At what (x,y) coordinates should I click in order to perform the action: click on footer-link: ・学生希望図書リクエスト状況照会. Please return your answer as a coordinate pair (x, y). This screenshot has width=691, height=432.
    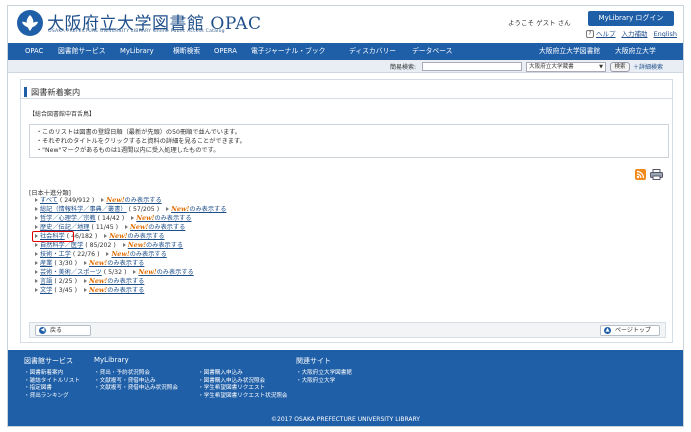
    Looking at the image, I should click on (243, 397).